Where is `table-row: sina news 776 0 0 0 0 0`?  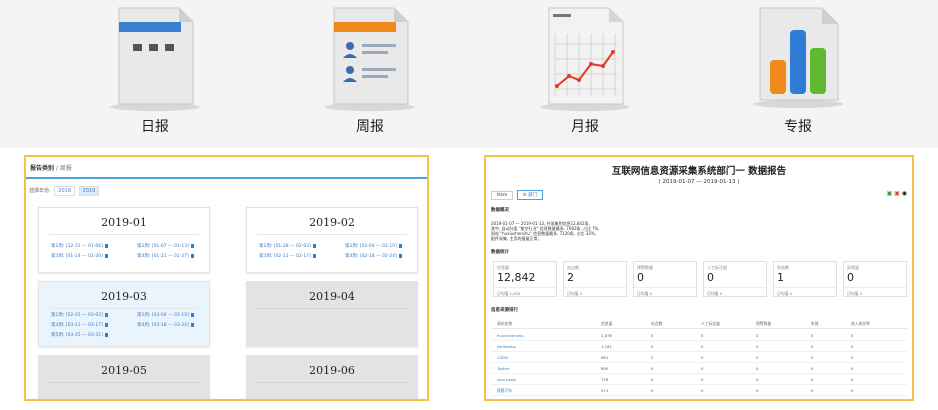 table-row: sina news 776 0 0 0 0 0 is located at coordinates (699, 380).